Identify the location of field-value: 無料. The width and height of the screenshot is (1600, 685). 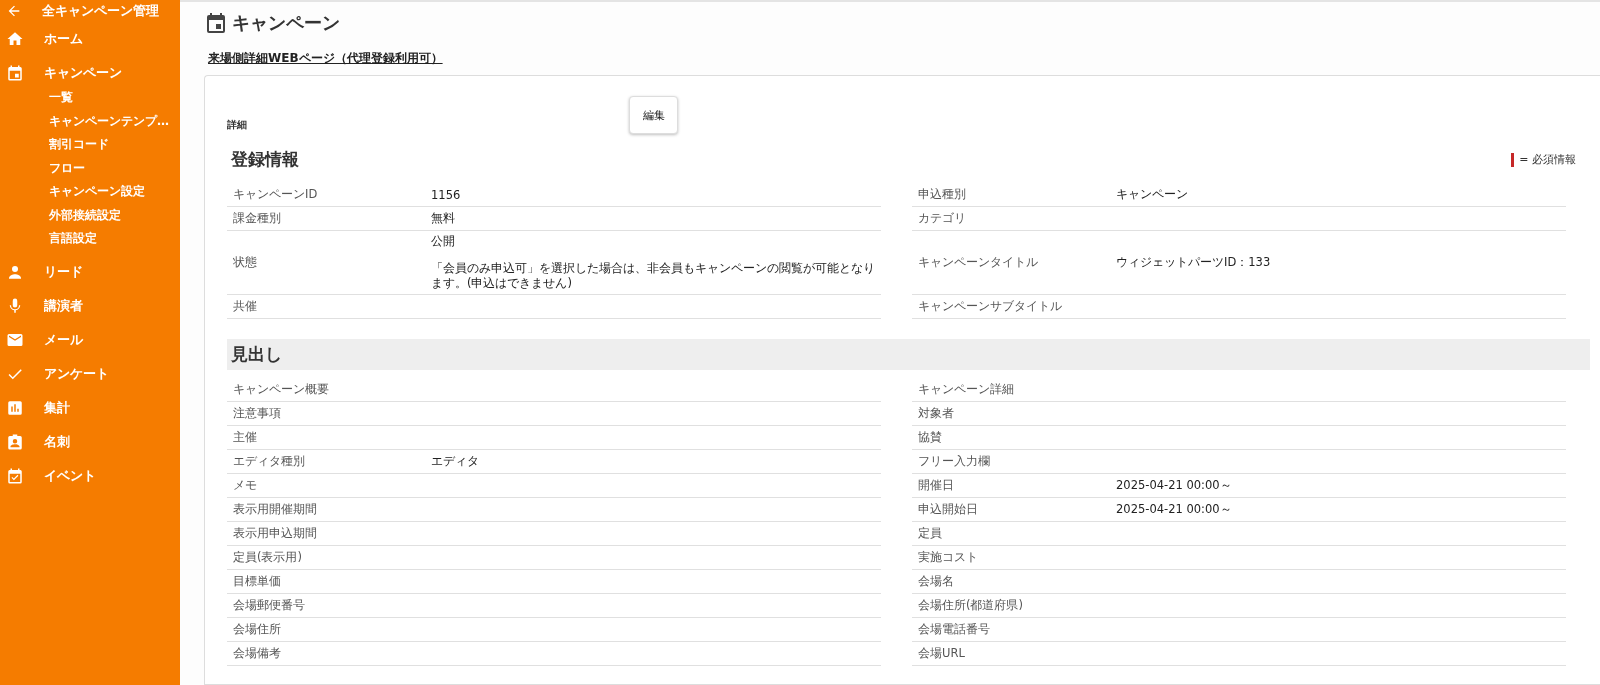
(443, 218).